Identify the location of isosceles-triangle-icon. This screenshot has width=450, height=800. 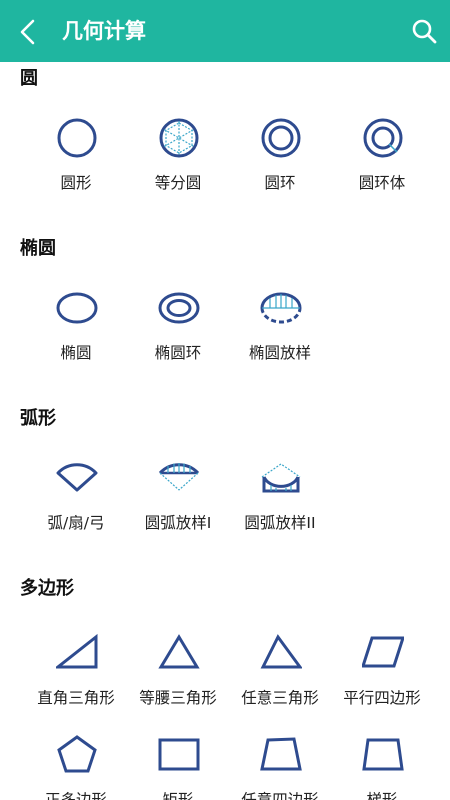
(179, 651).